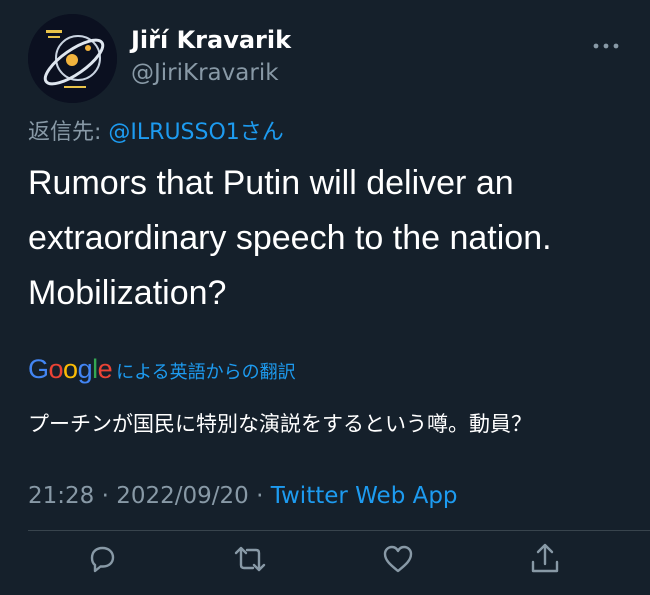  I want to click on avatar-image, so click(72, 58).